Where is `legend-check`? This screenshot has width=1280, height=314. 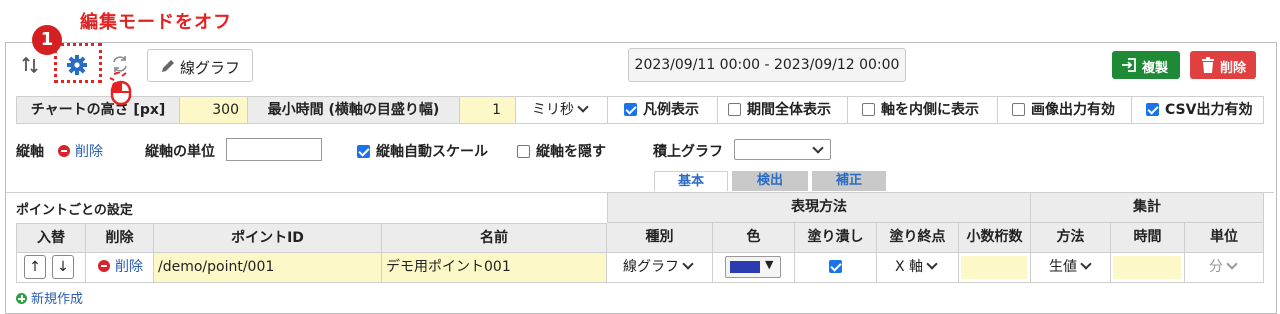
legend-check is located at coordinates (630, 109).